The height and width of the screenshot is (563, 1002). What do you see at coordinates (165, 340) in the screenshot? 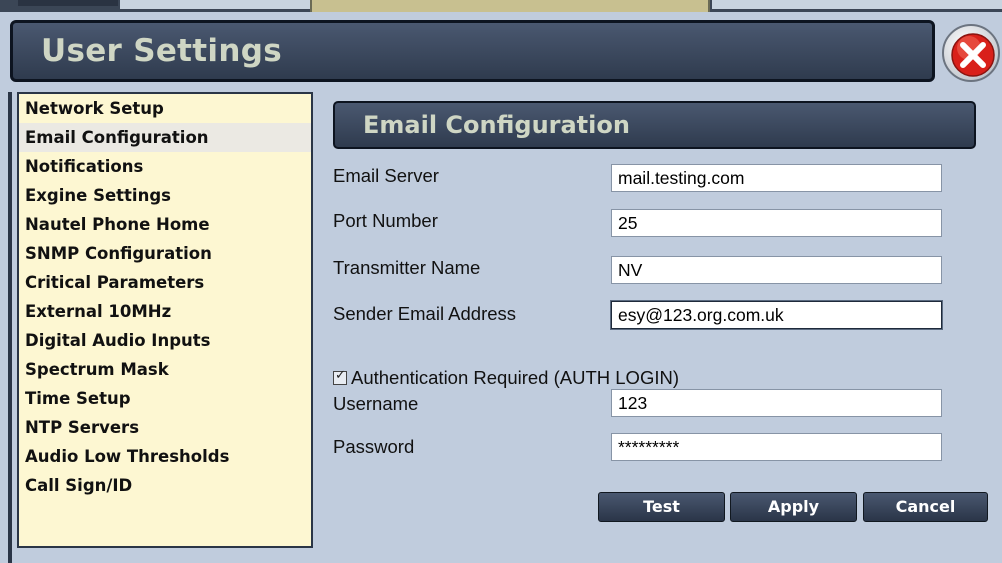
I see `sidebar-item-digital-audio-inputs: Digital Audio Inputs` at bounding box center [165, 340].